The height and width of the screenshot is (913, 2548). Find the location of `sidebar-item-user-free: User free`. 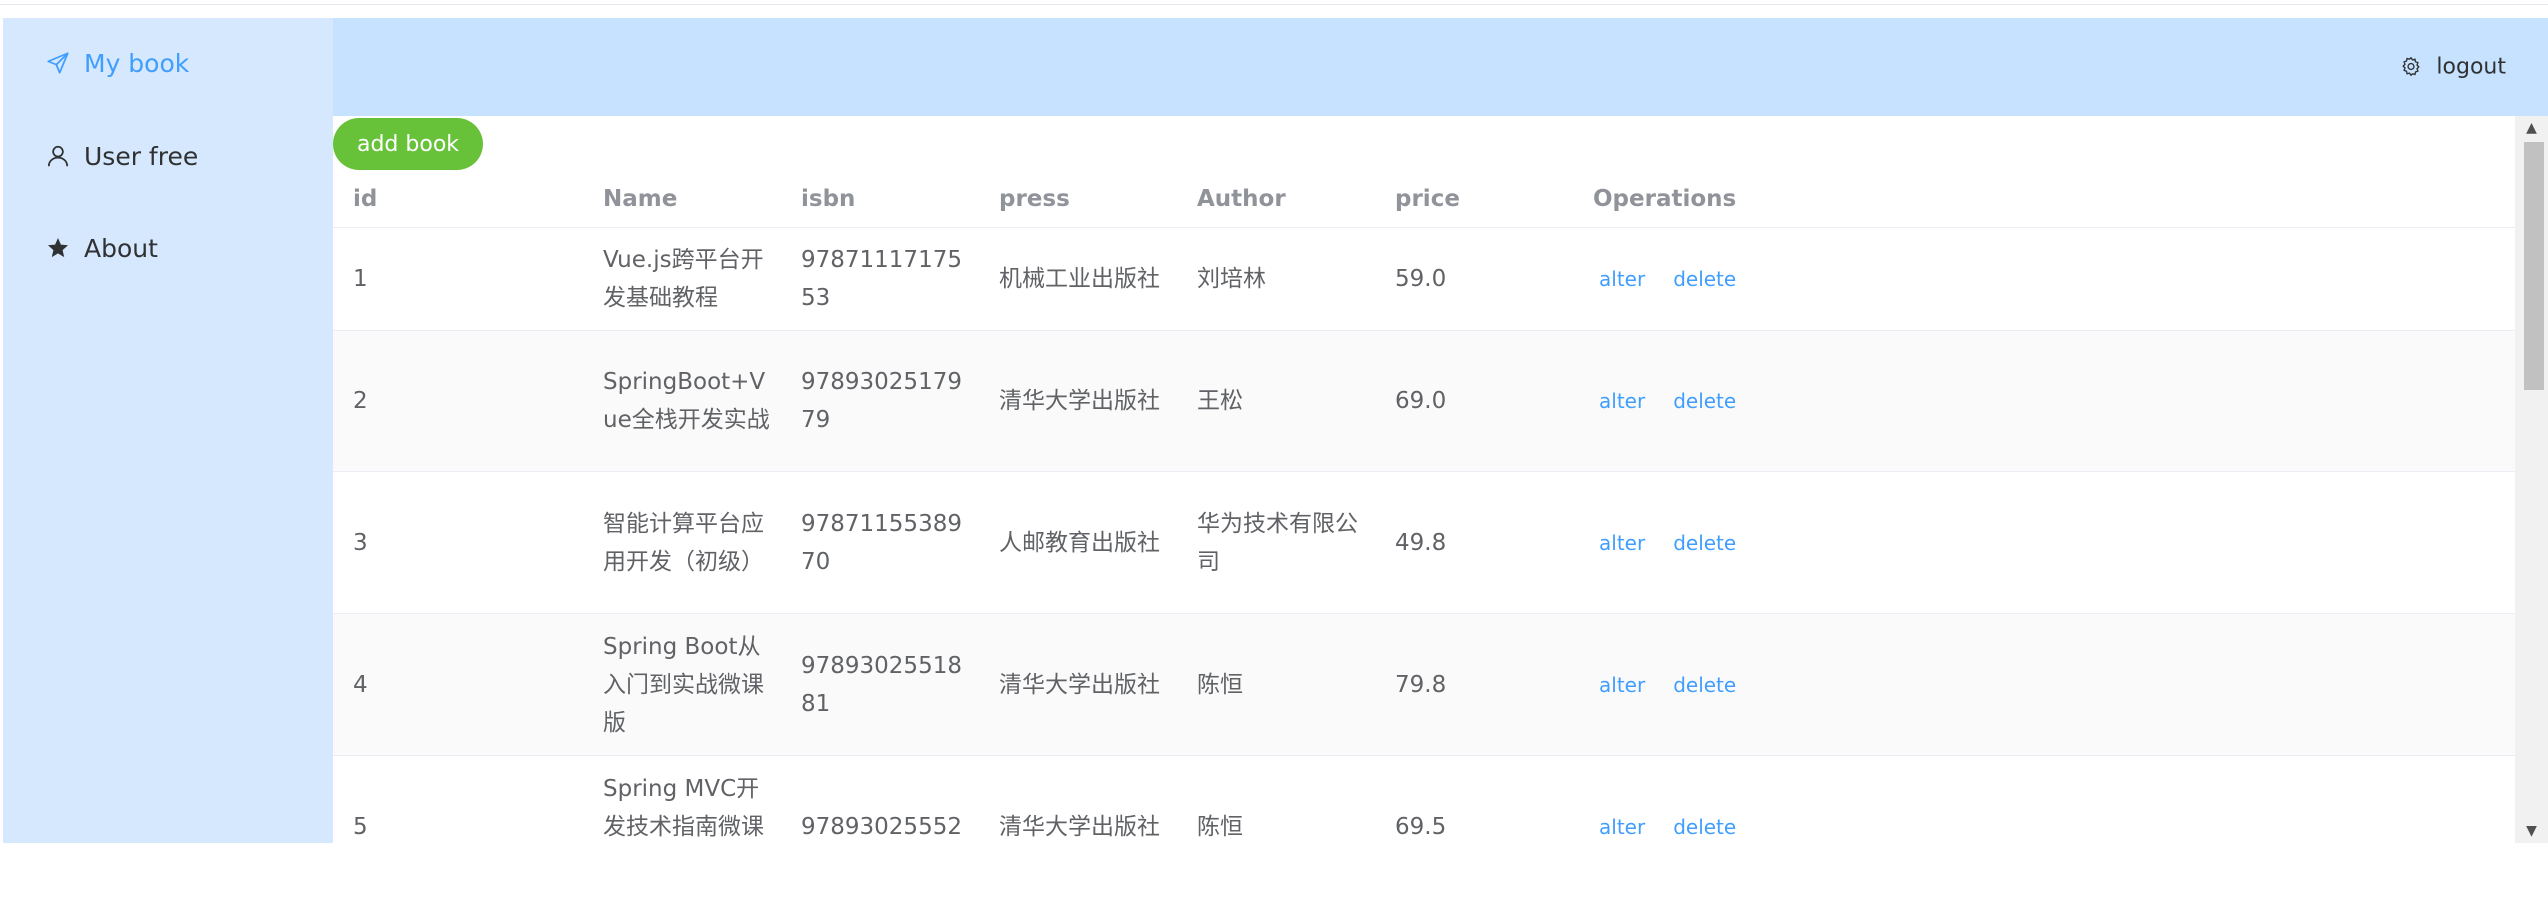

sidebar-item-user-free: User free is located at coordinates (168, 156).